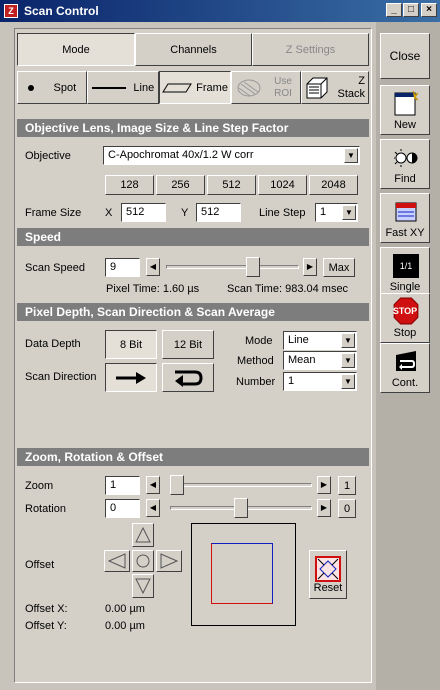  I want to click on line-step-dropdown: 1 ▼, so click(336, 212).